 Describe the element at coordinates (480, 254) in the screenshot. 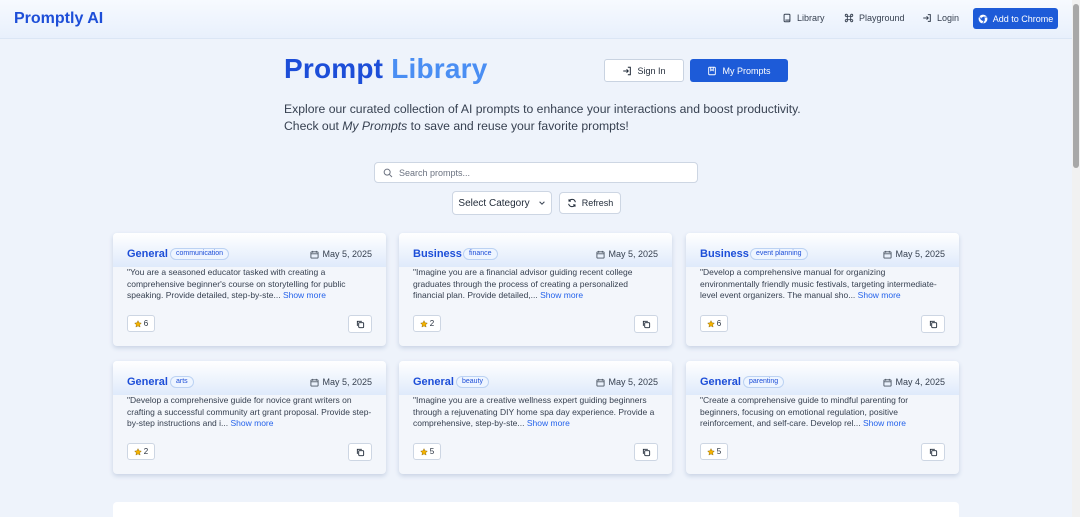

I see `card-tag: finance` at that location.